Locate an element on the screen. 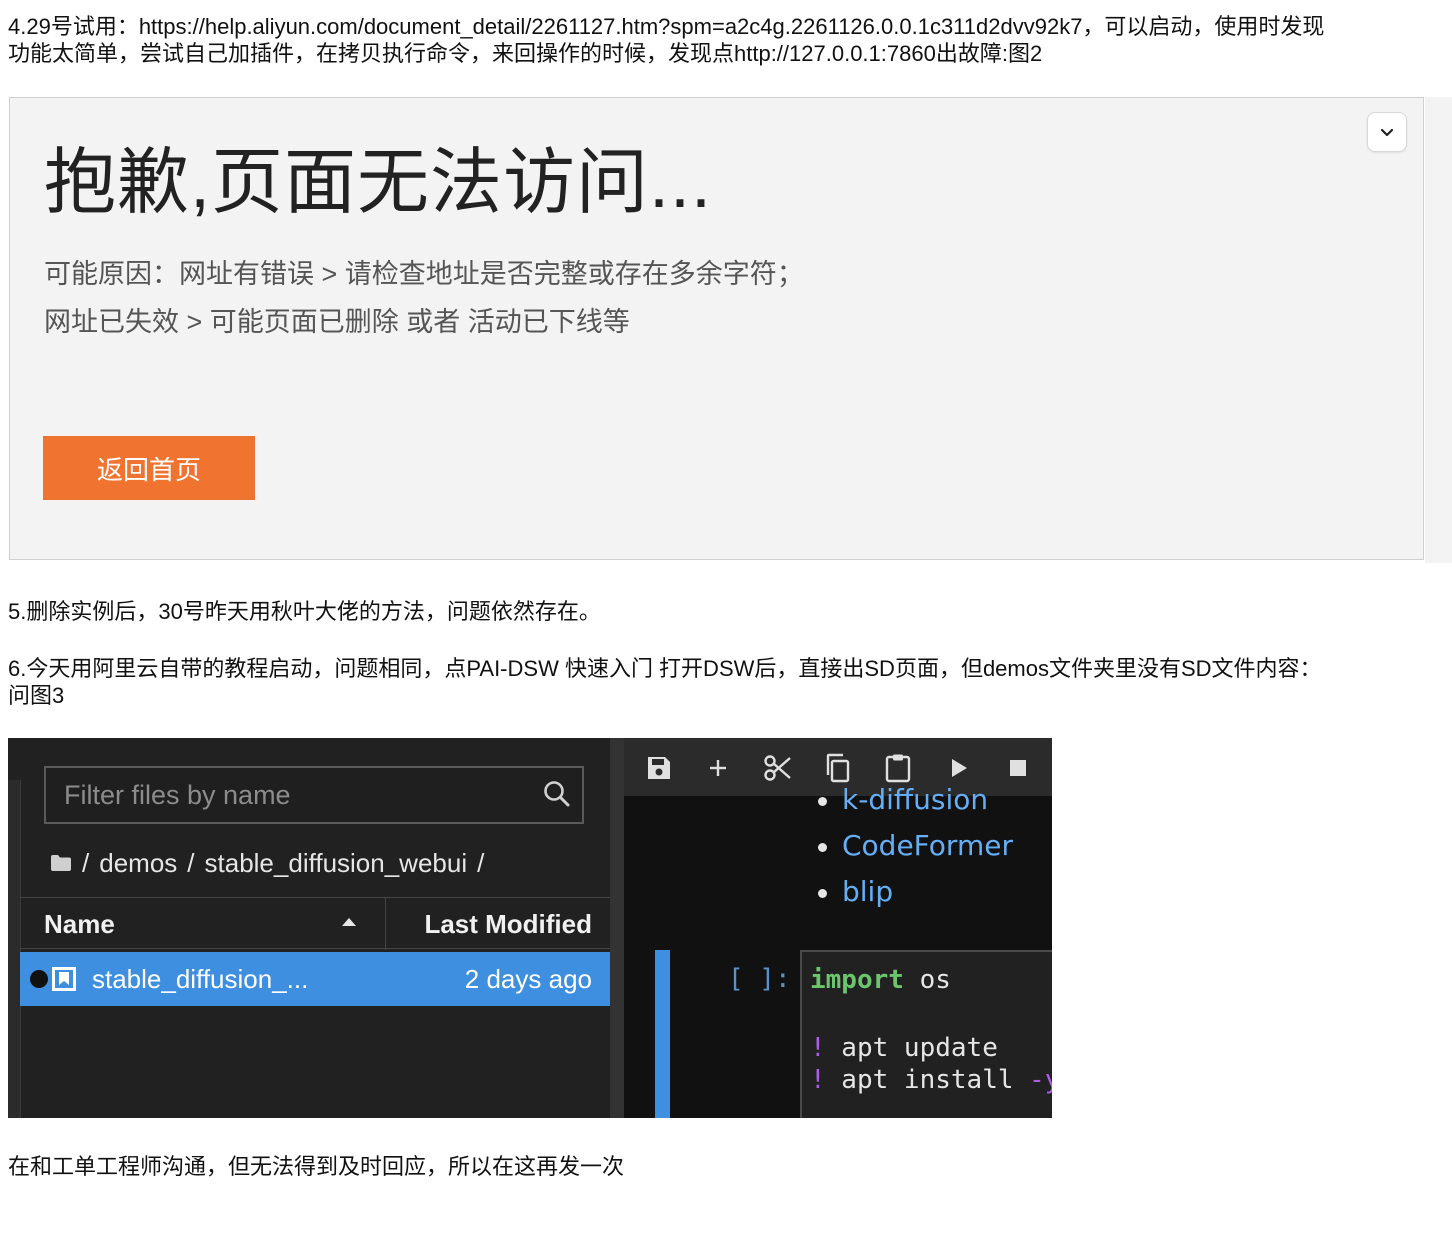  code-flag: -y is located at coordinates (1040, 1080).